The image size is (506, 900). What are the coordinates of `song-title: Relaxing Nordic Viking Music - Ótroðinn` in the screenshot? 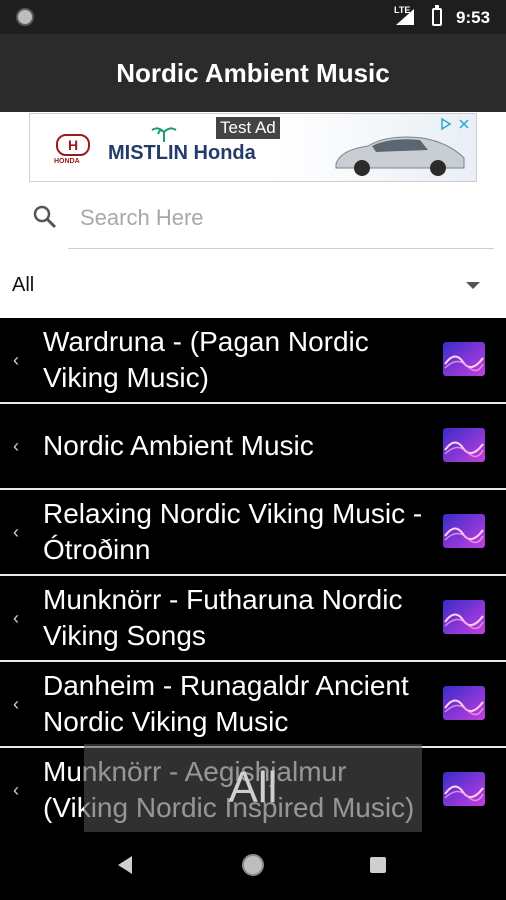 It's located at (233, 531).